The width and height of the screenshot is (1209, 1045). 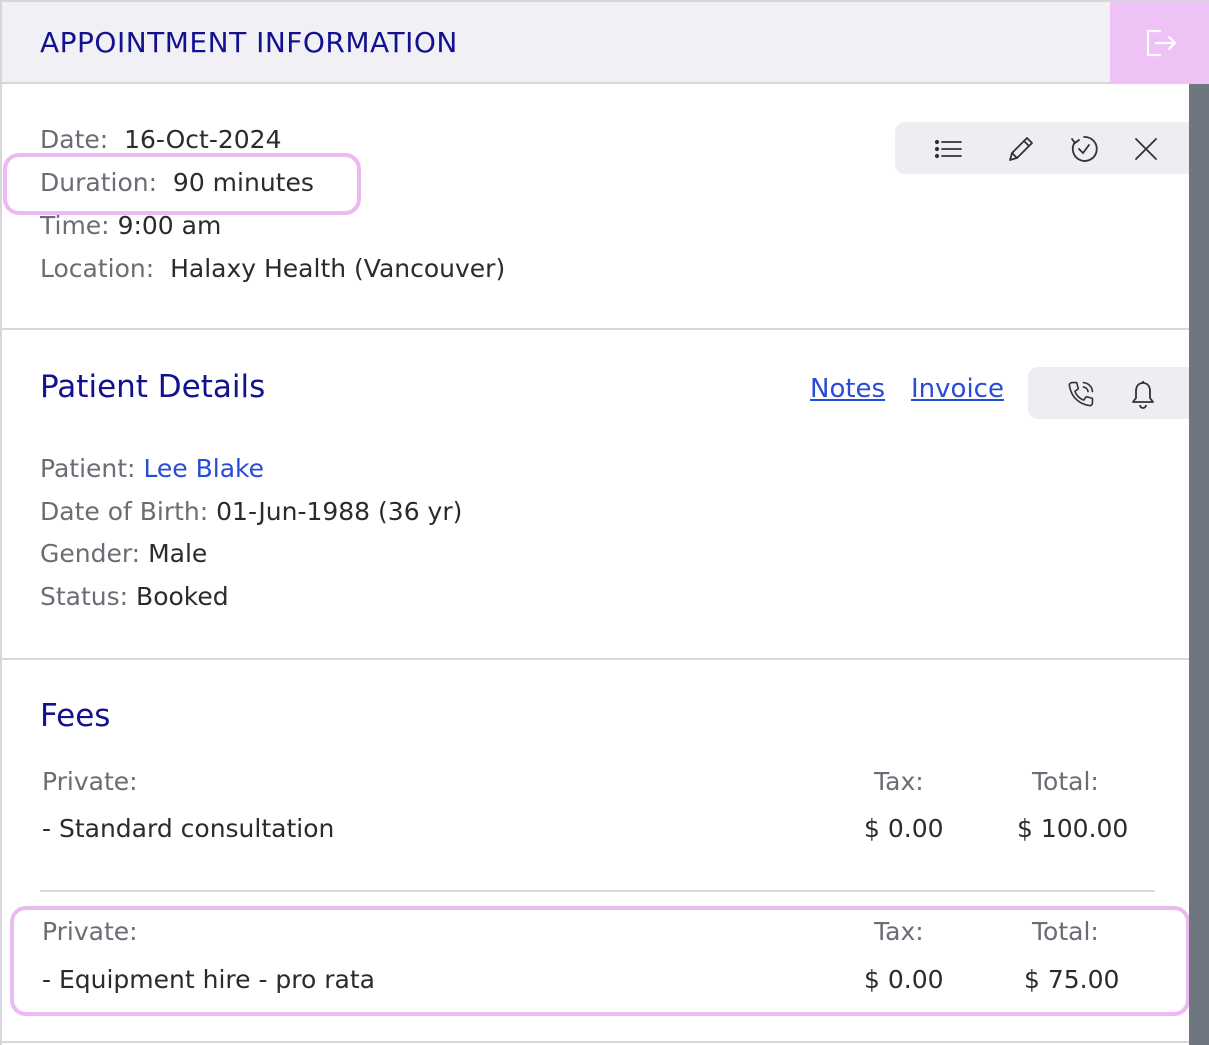 I want to click on notes-link: Notes, so click(x=847, y=389).